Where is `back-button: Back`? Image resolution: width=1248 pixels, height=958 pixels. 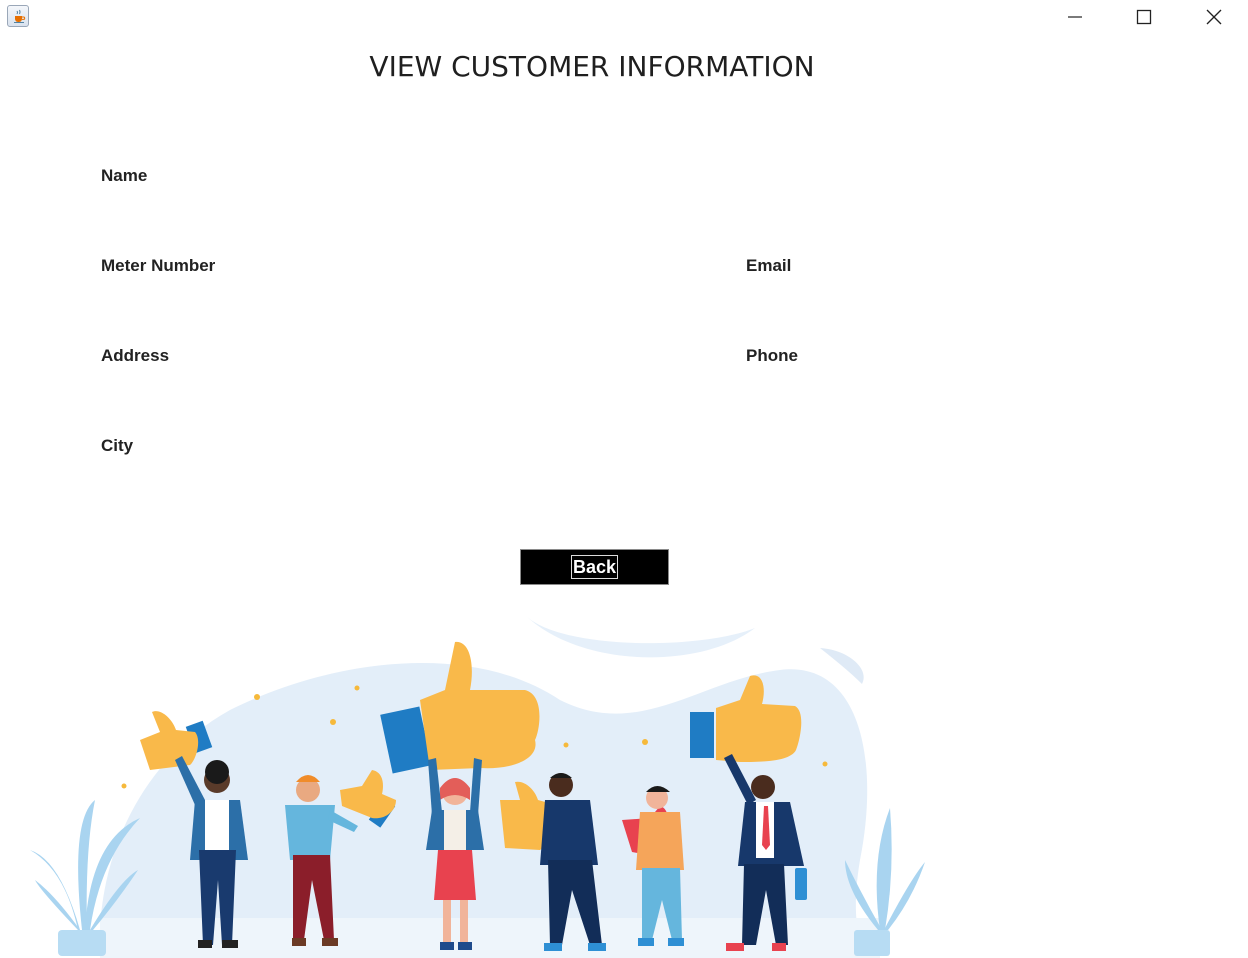 back-button: Back is located at coordinates (594, 567).